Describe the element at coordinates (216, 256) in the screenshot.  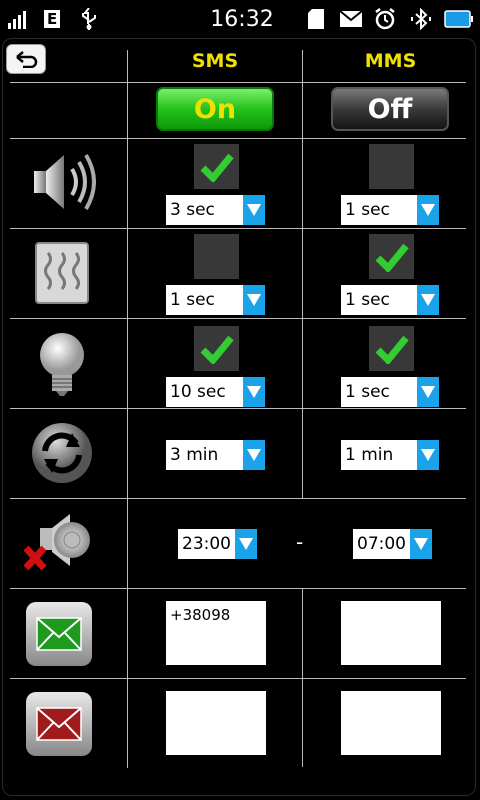
I see `sms-vibration-checkbox` at that location.